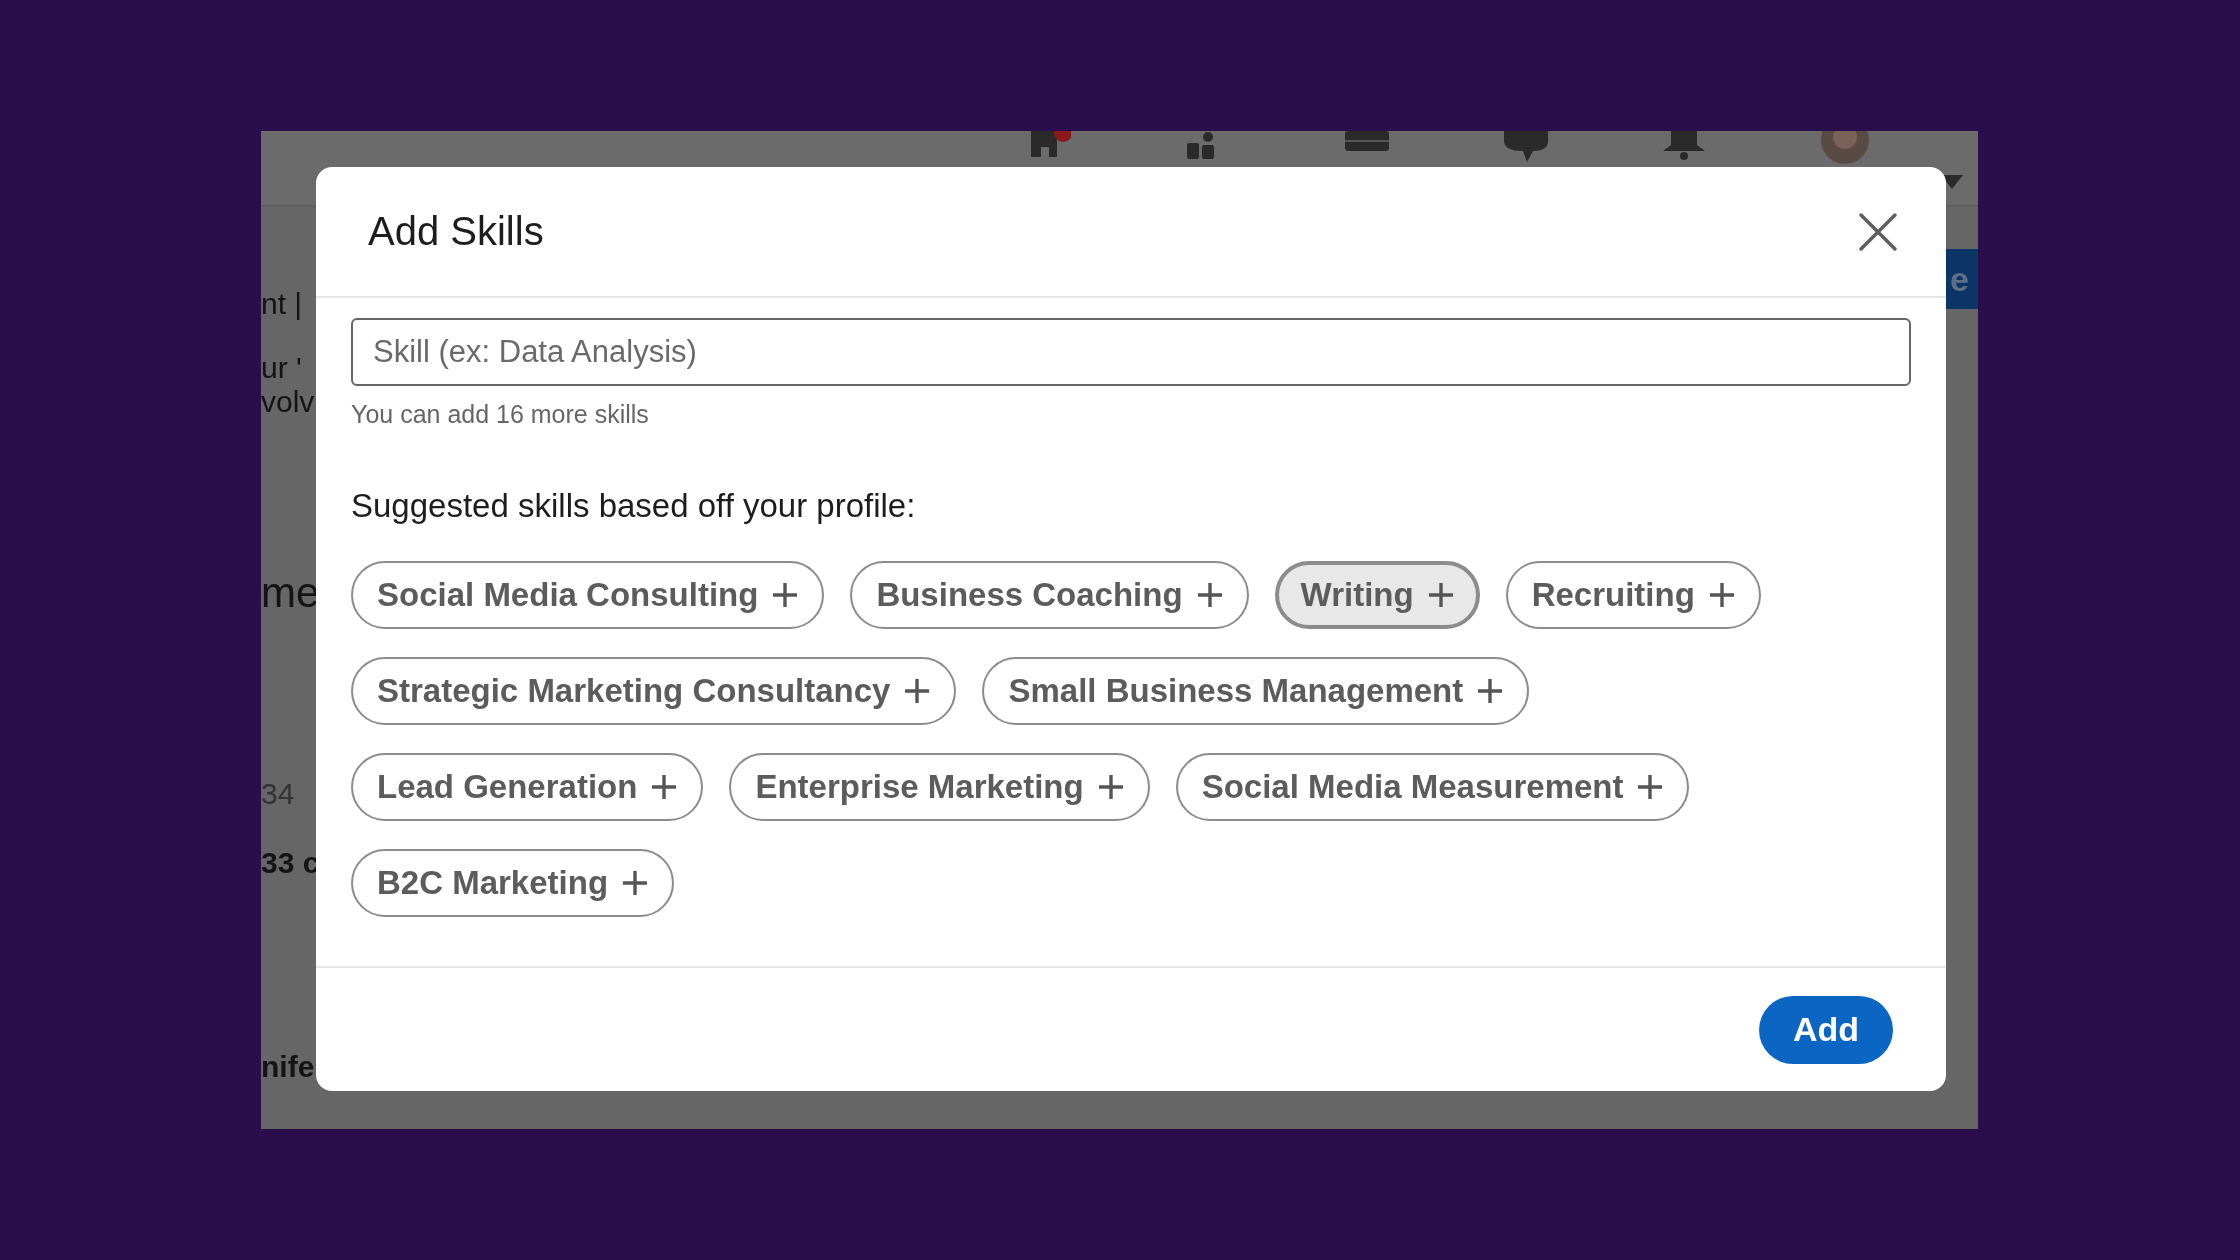 This screenshot has width=2240, height=1260. I want to click on people-icon, so click(1200, 146).